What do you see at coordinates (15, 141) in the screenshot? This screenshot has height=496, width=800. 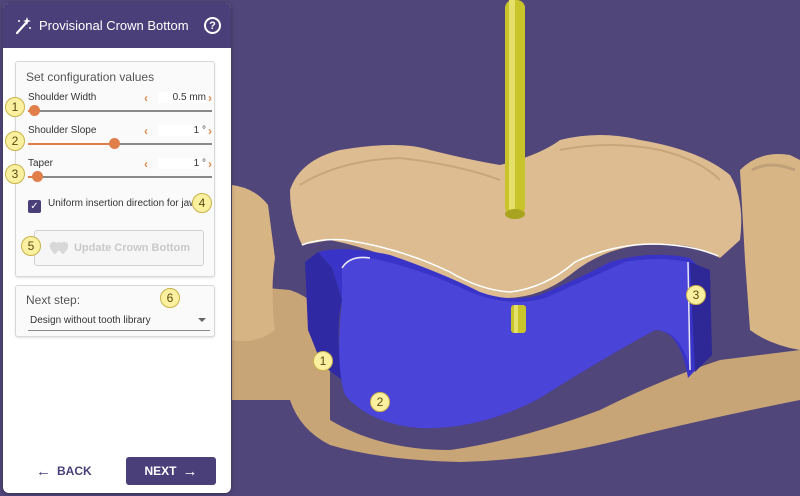 I see `callout-2-panel: 2` at bounding box center [15, 141].